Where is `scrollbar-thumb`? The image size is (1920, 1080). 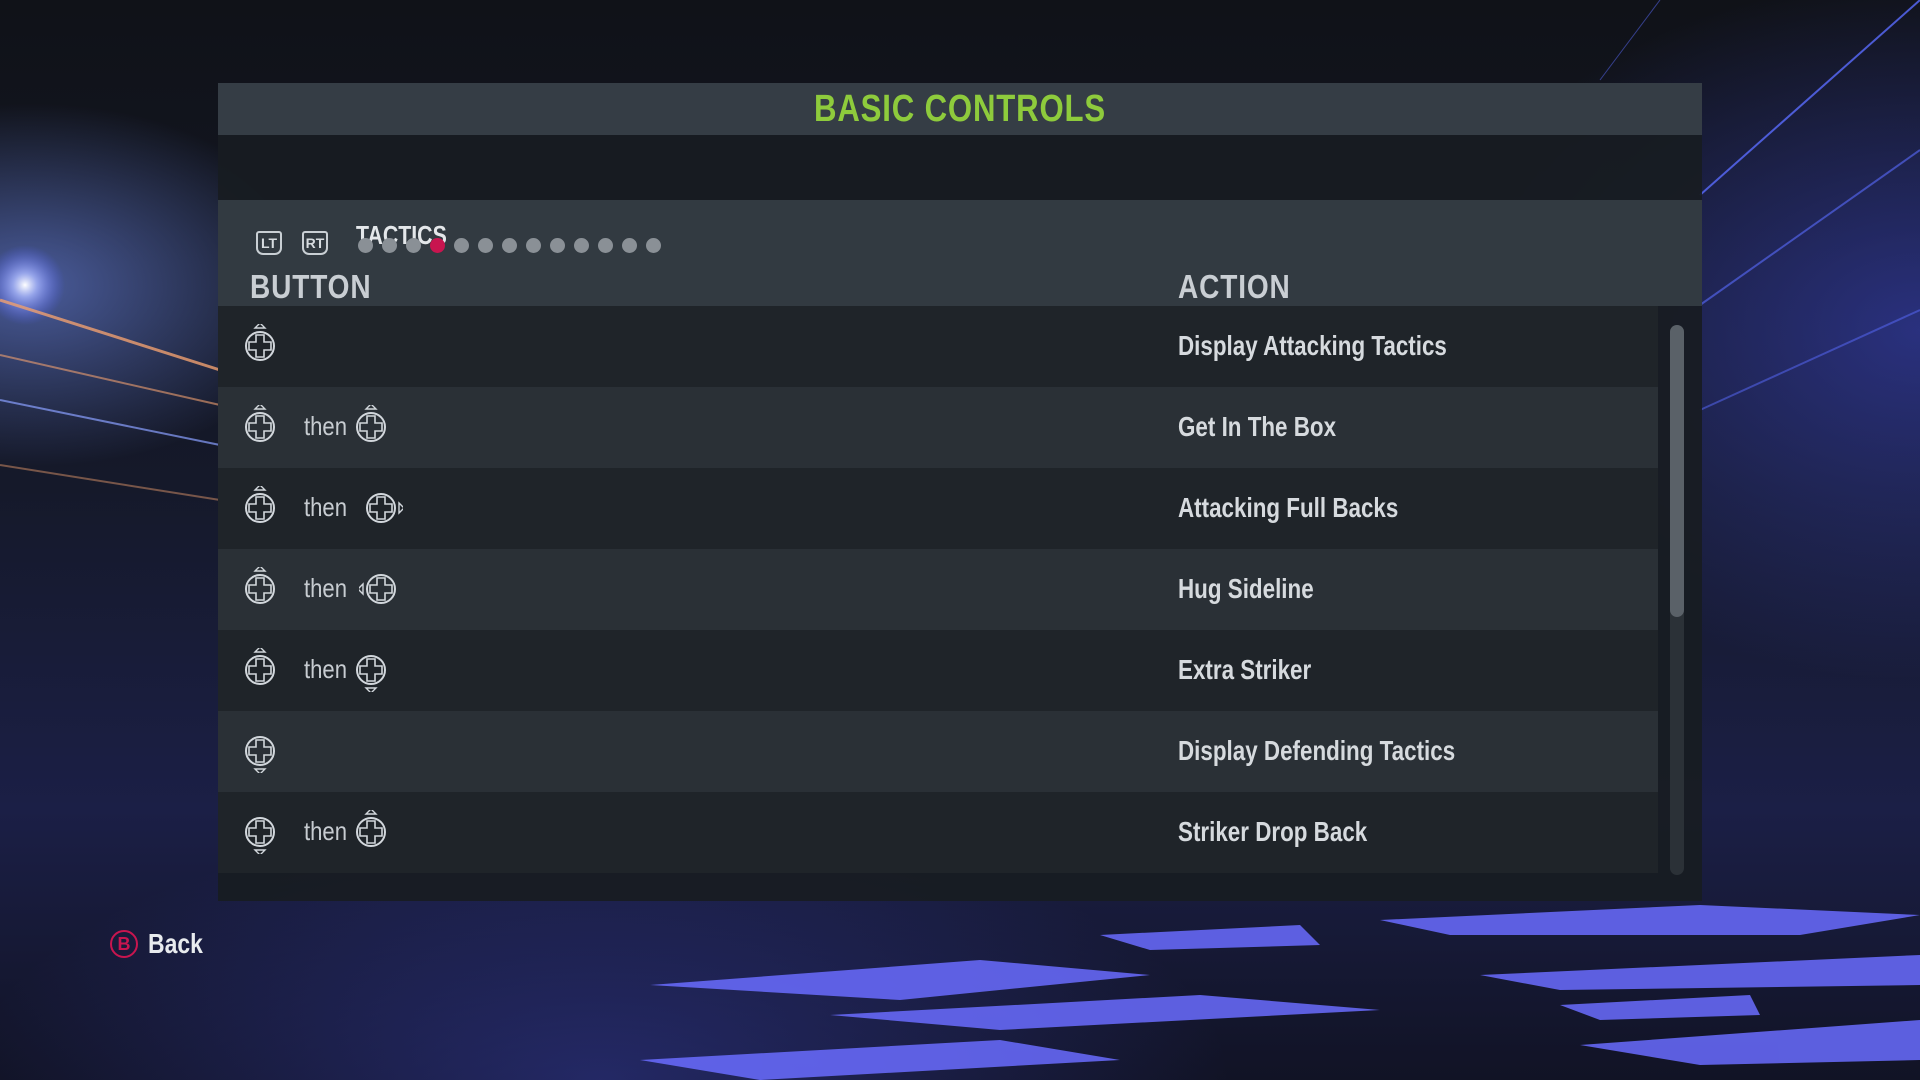 scrollbar-thumb is located at coordinates (1677, 471).